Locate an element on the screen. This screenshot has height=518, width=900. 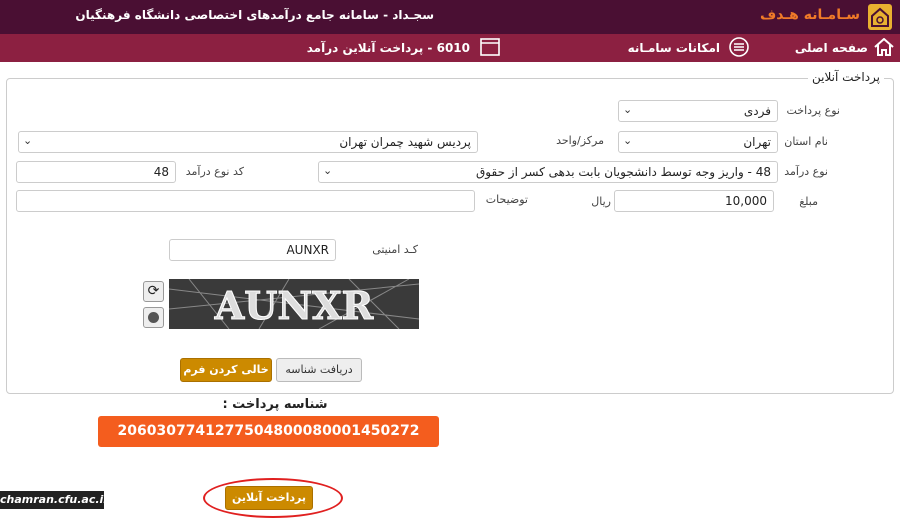
nav-home: صفحه اصلی is located at coordinates (844, 48).